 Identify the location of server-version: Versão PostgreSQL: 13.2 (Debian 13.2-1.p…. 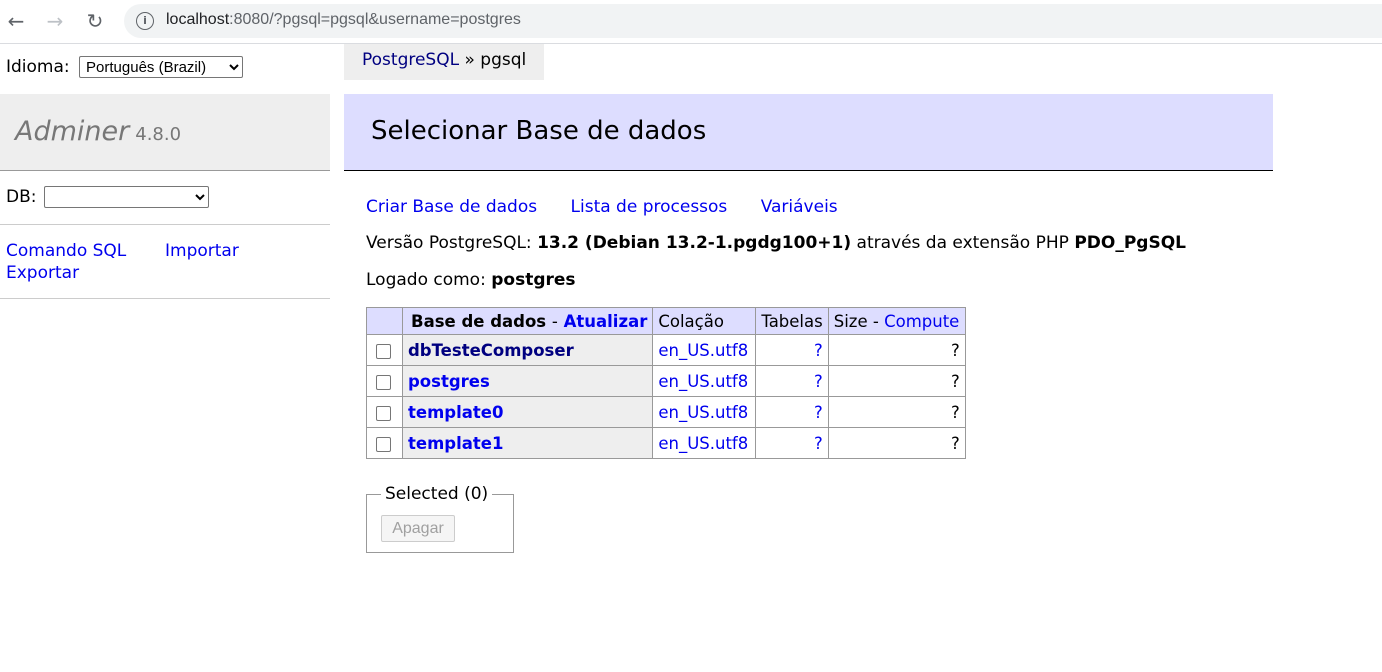
(776, 243).